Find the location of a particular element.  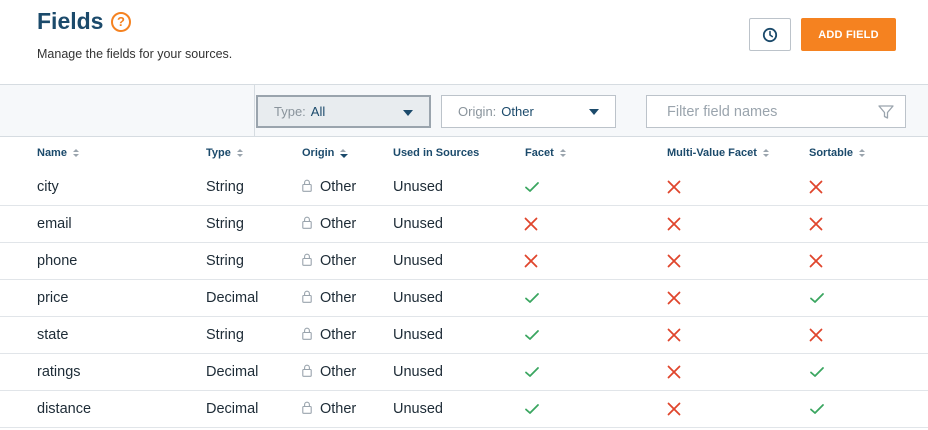

sort-descending-icon is located at coordinates (344, 153).